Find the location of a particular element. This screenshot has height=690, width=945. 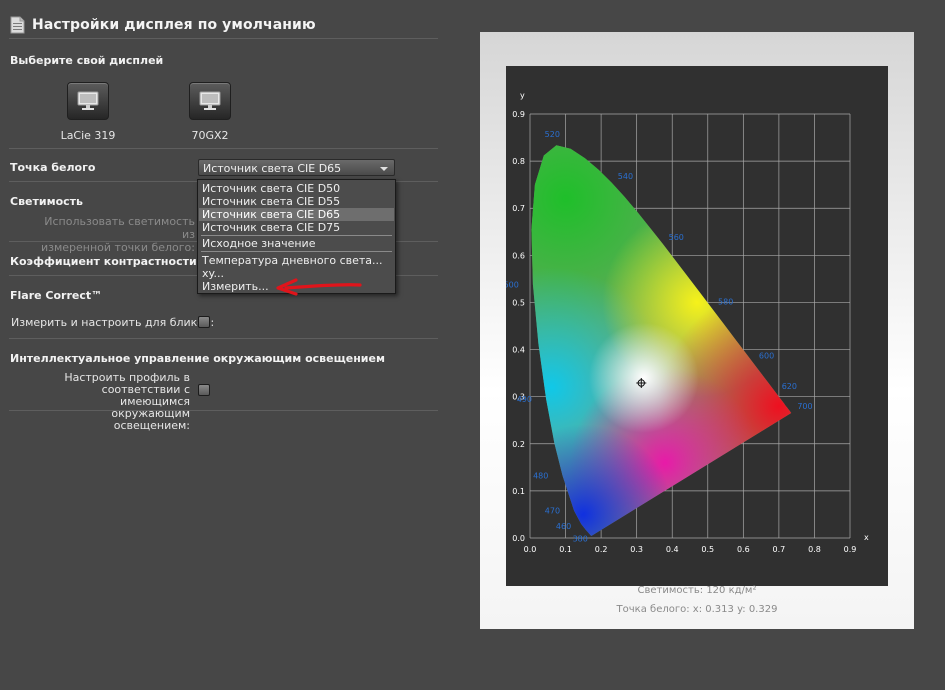

wavelength-label: 500 is located at coordinates (512, 285).